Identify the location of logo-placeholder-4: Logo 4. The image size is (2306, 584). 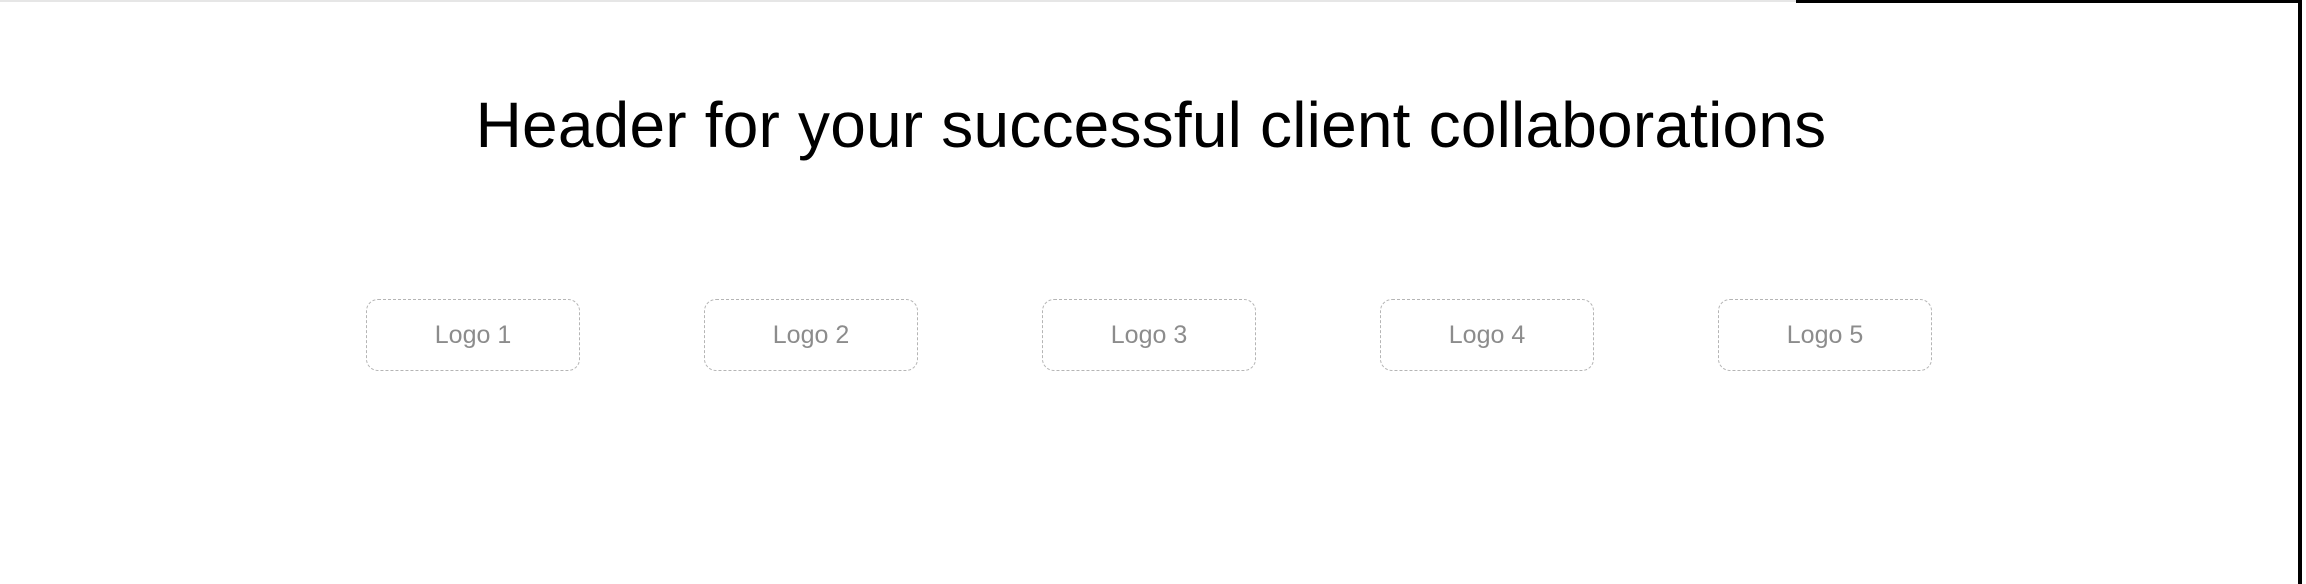
(1487, 335).